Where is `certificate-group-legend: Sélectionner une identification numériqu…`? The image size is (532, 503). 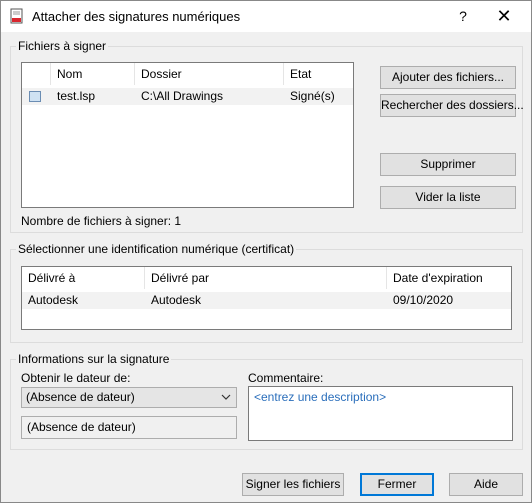 certificate-group-legend: Sélectionner une identification numériqu… is located at coordinates (156, 249).